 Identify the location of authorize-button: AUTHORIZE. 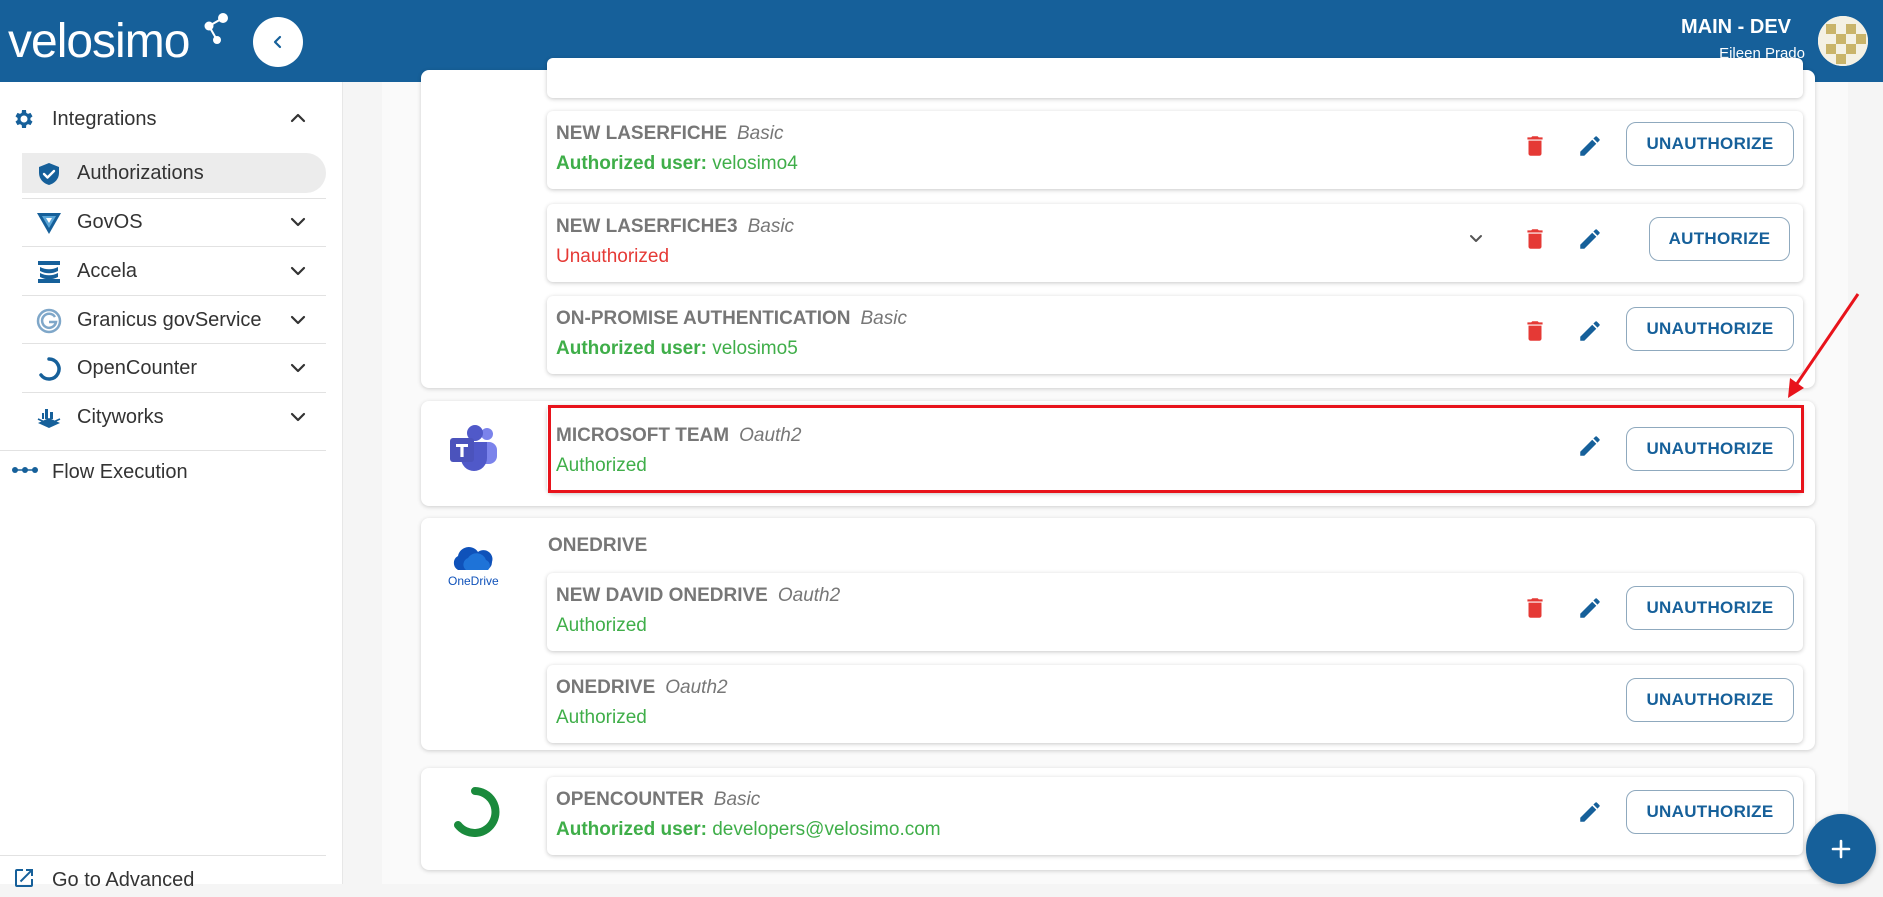
(1719, 239).